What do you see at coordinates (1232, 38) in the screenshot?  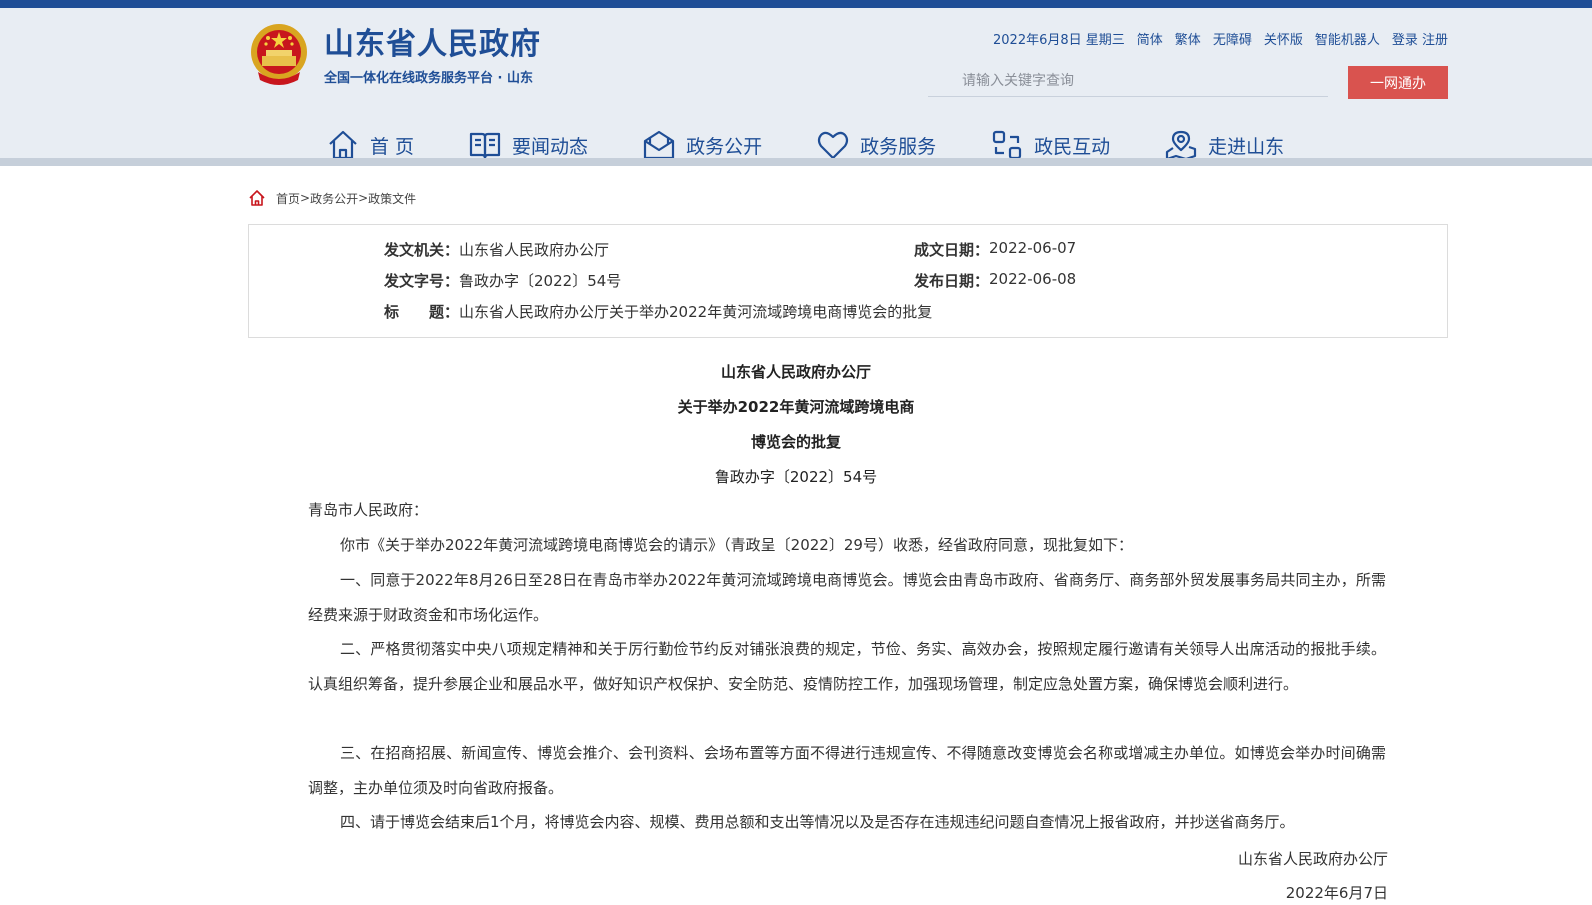 I see `accessibility-link: 无障碍` at bounding box center [1232, 38].